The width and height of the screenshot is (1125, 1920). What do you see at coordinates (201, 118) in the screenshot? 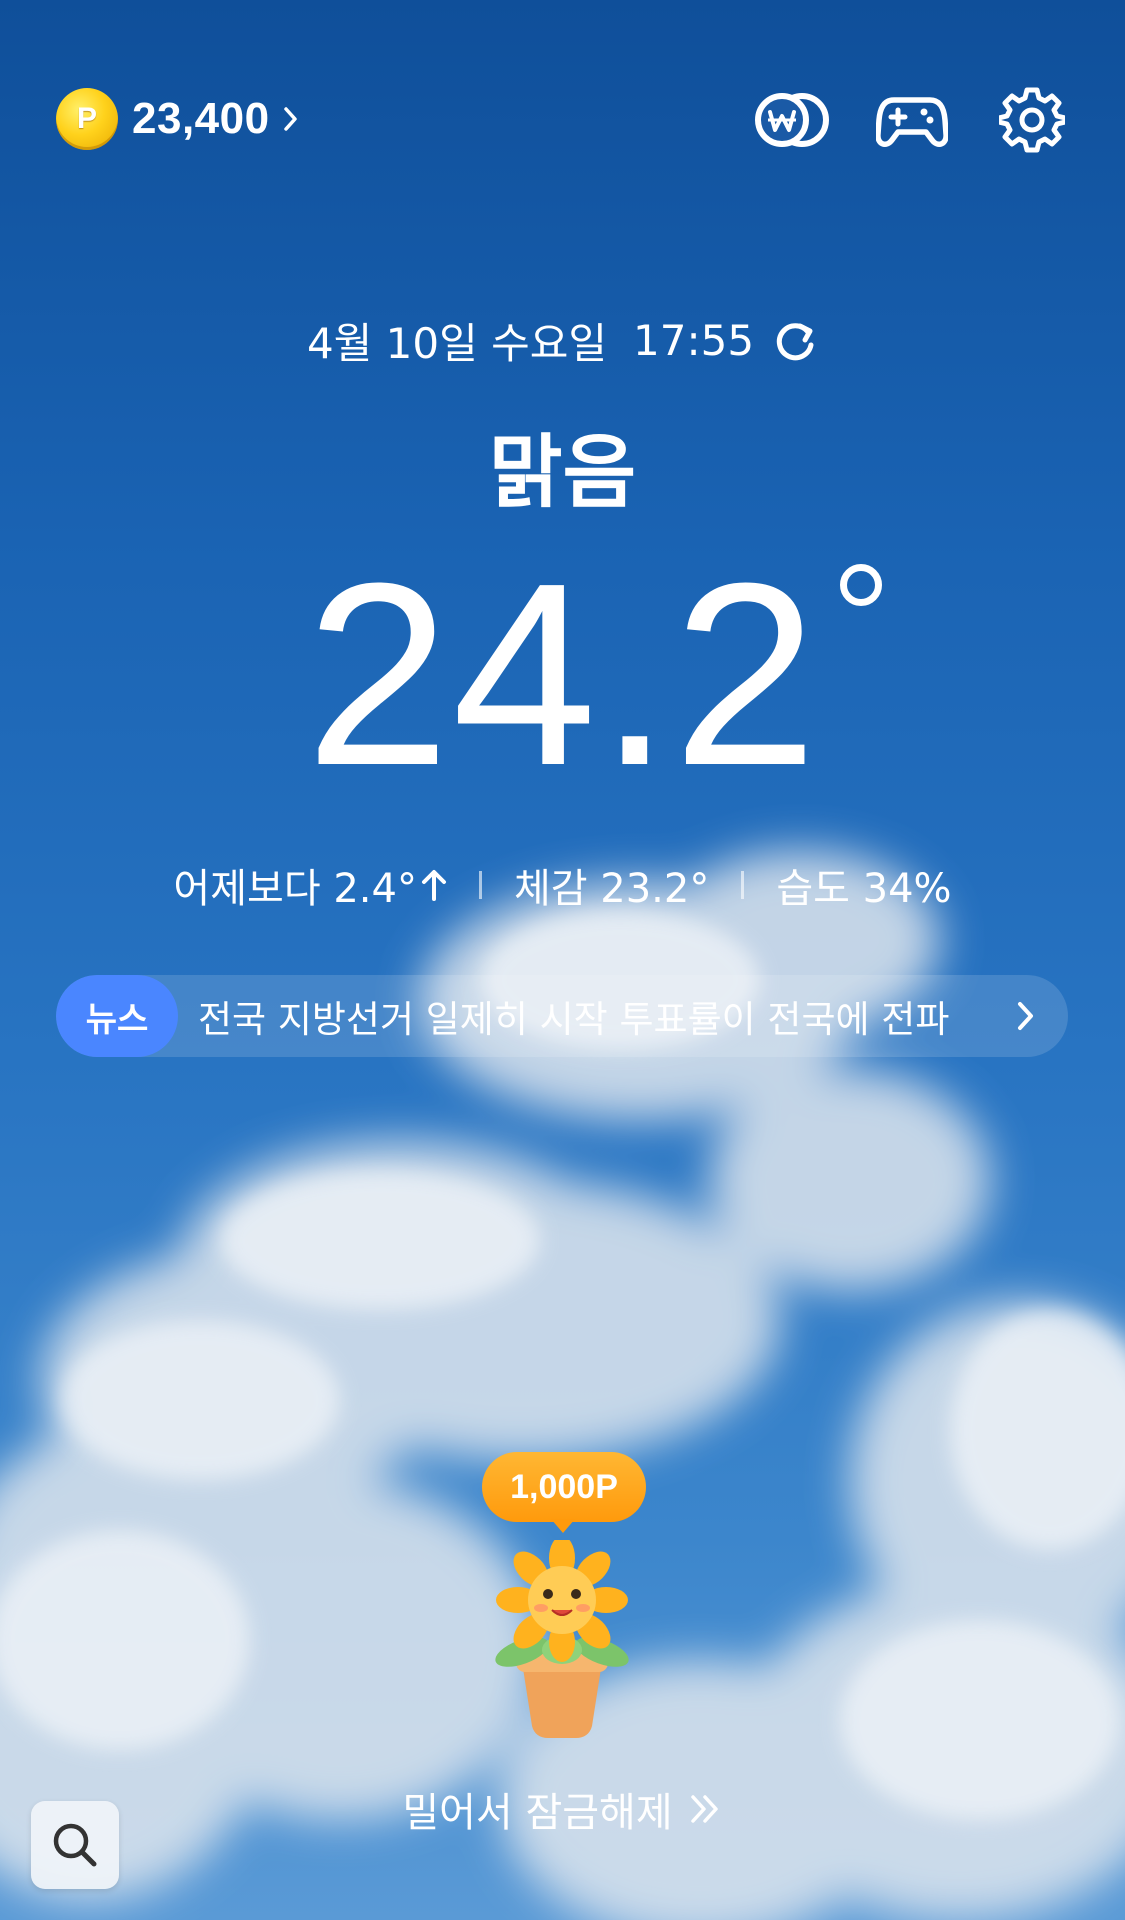
I see `points-value: 23,400` at bounding box center [201, 118].